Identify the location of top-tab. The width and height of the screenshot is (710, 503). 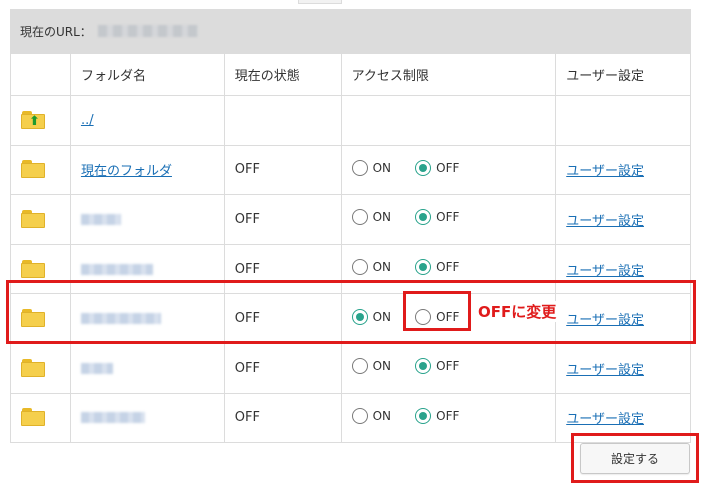
(320, 2).